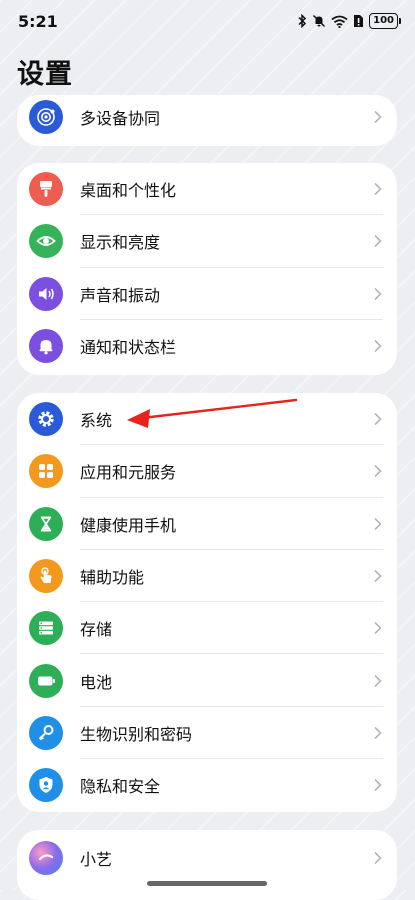 The height and width of the screenshot is (900, 415). I want to click on sim-alert-icon, so click(359, 21).